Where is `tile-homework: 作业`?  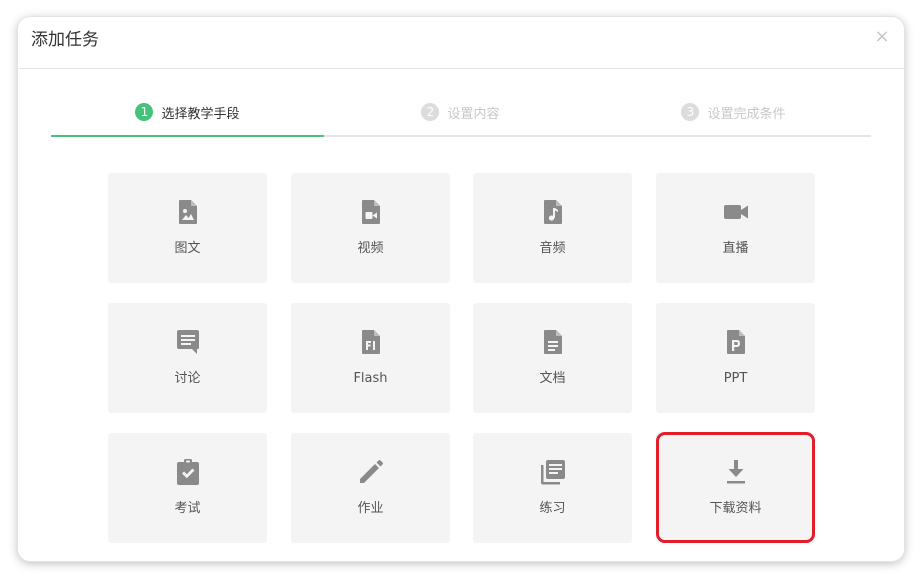
tile-homework: 作业 is located at coordinates (370, 488).